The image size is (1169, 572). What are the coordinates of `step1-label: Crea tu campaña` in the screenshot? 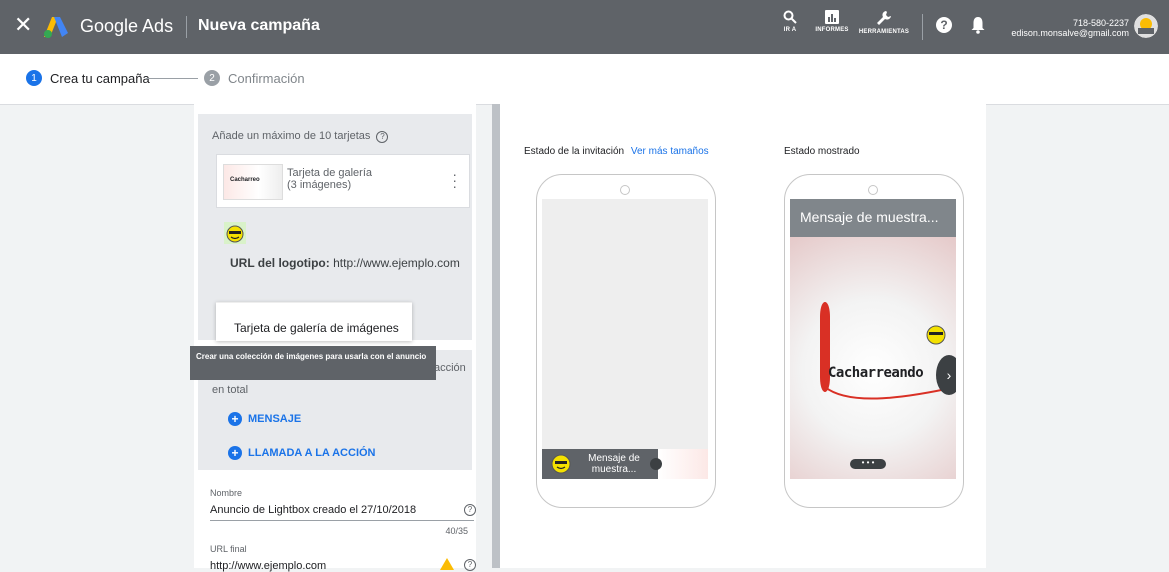 It's located at (100, 78).